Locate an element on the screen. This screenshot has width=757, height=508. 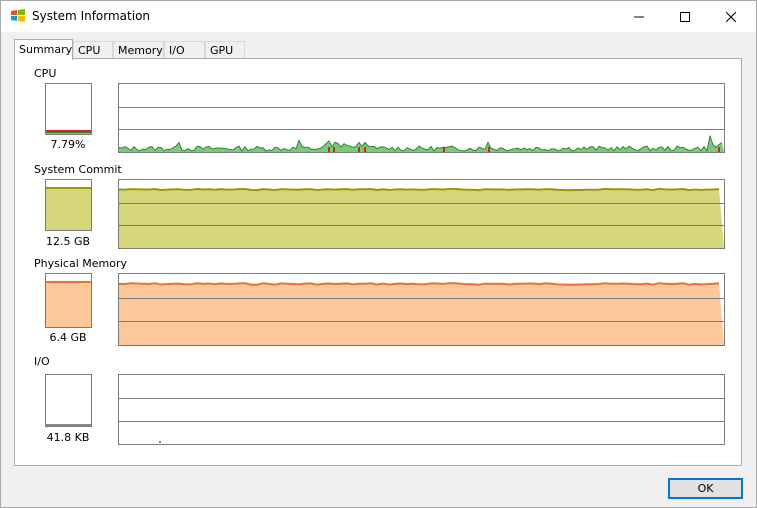
cpu-mini-meter is located at coordinates (68, 109).